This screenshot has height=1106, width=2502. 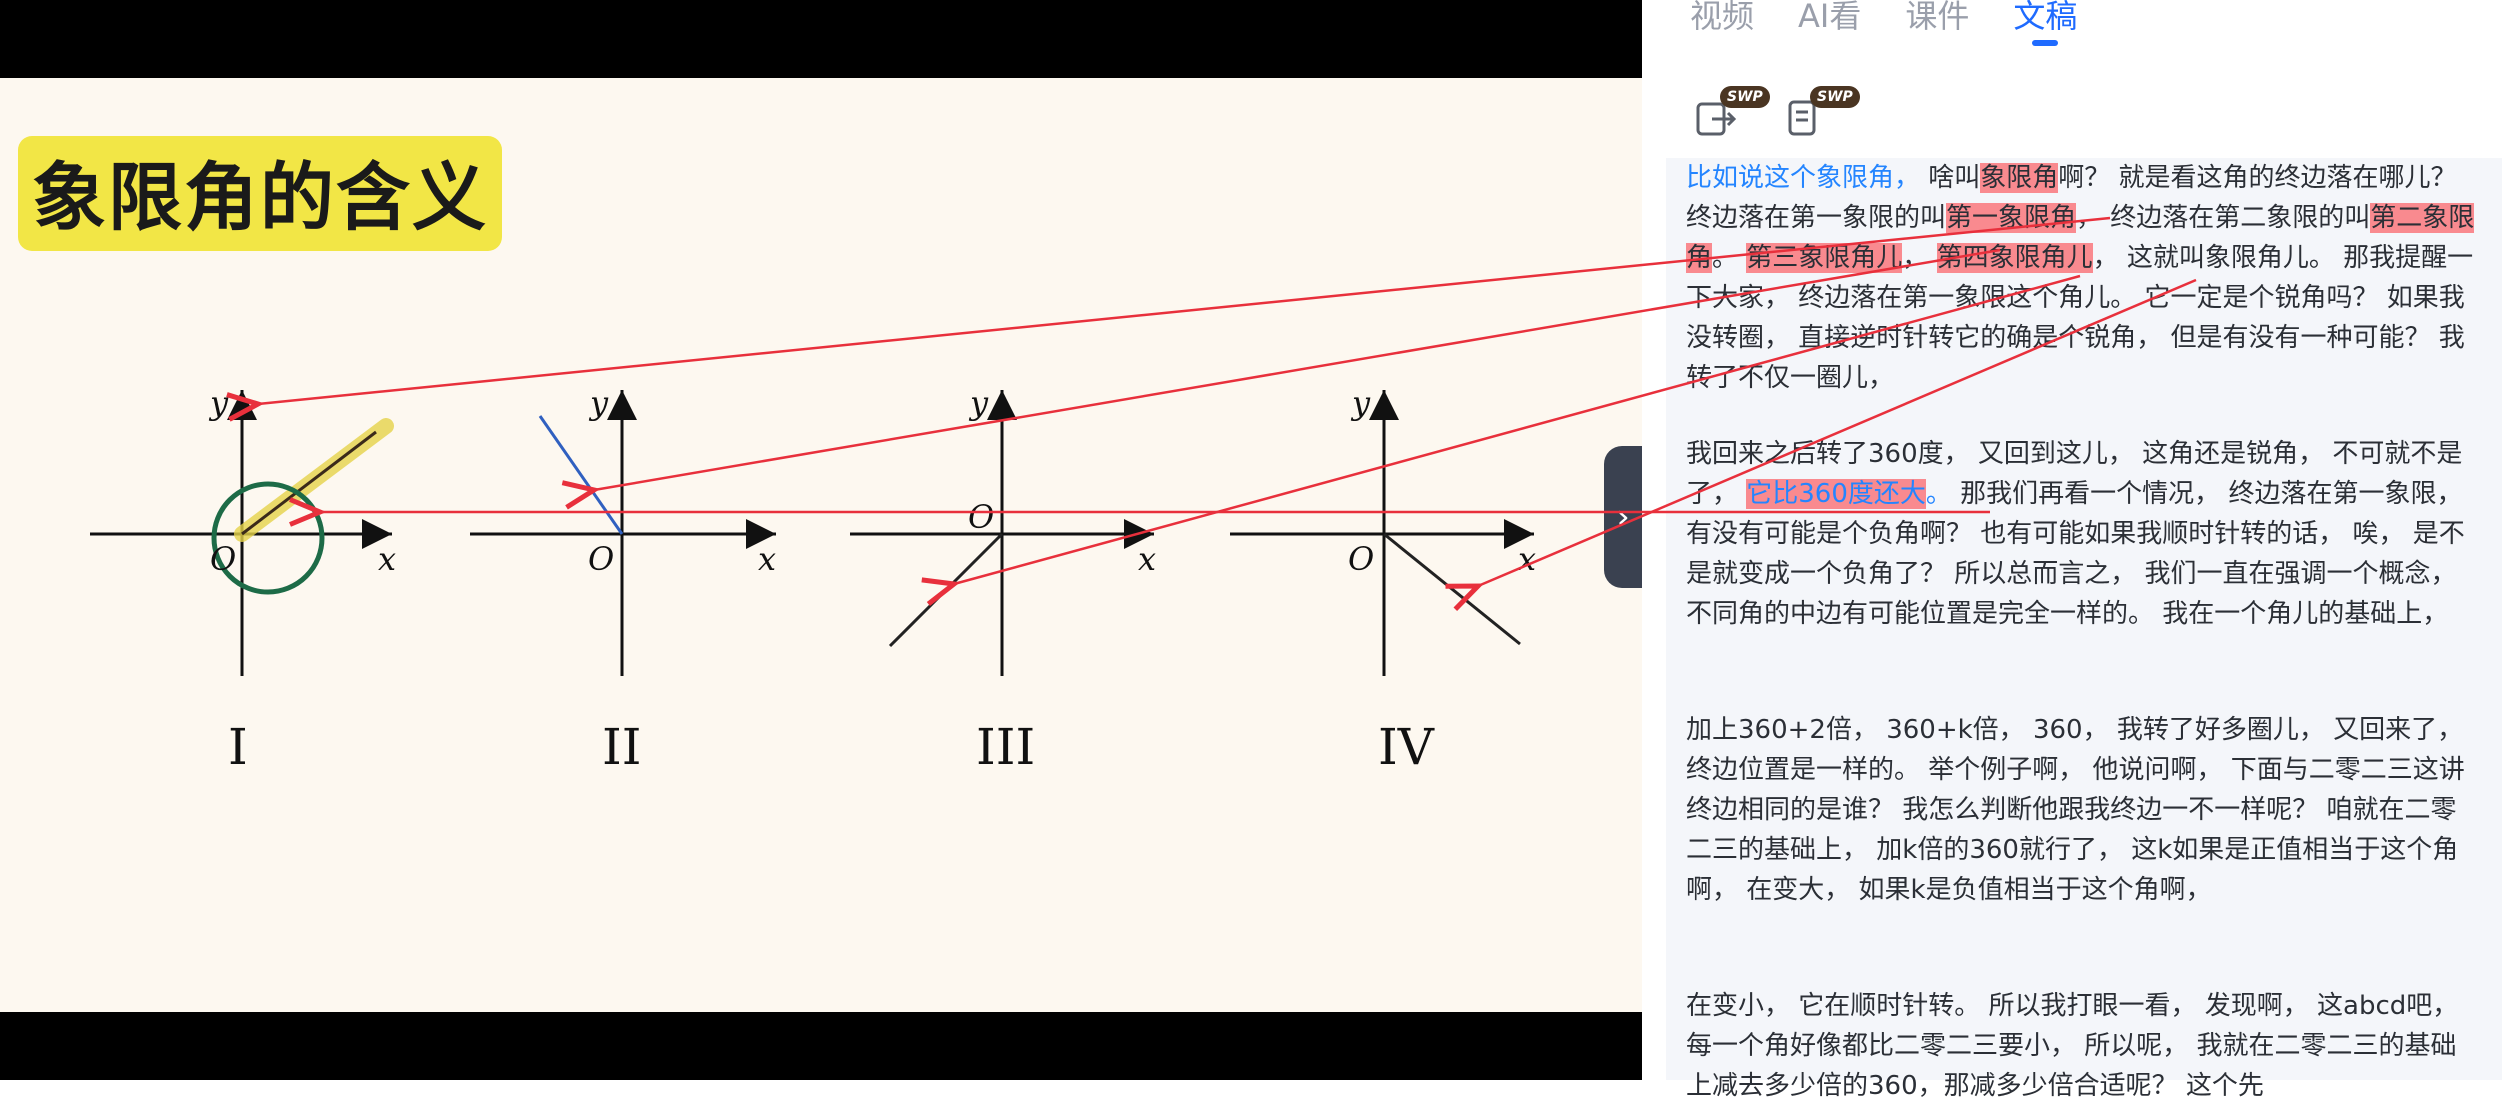 What do you see at coordinates (1383, 580) in the screenshot?
I see `quadrant-4-diagram: x y O IV` at bounding box center [1383, 580].